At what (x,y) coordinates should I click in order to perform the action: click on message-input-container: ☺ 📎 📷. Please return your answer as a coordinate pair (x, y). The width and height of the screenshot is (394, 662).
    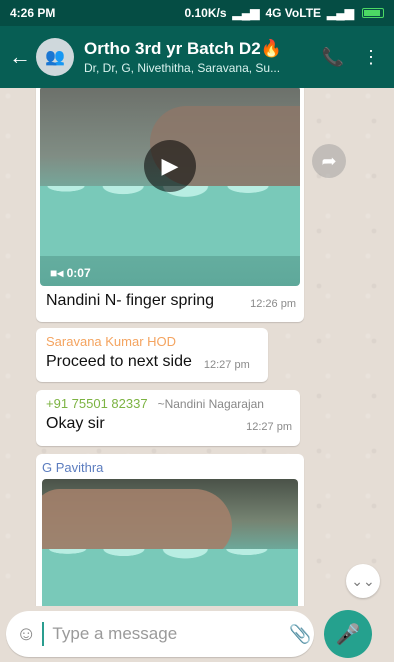
    Looking at the image, I should click on (177, 634).